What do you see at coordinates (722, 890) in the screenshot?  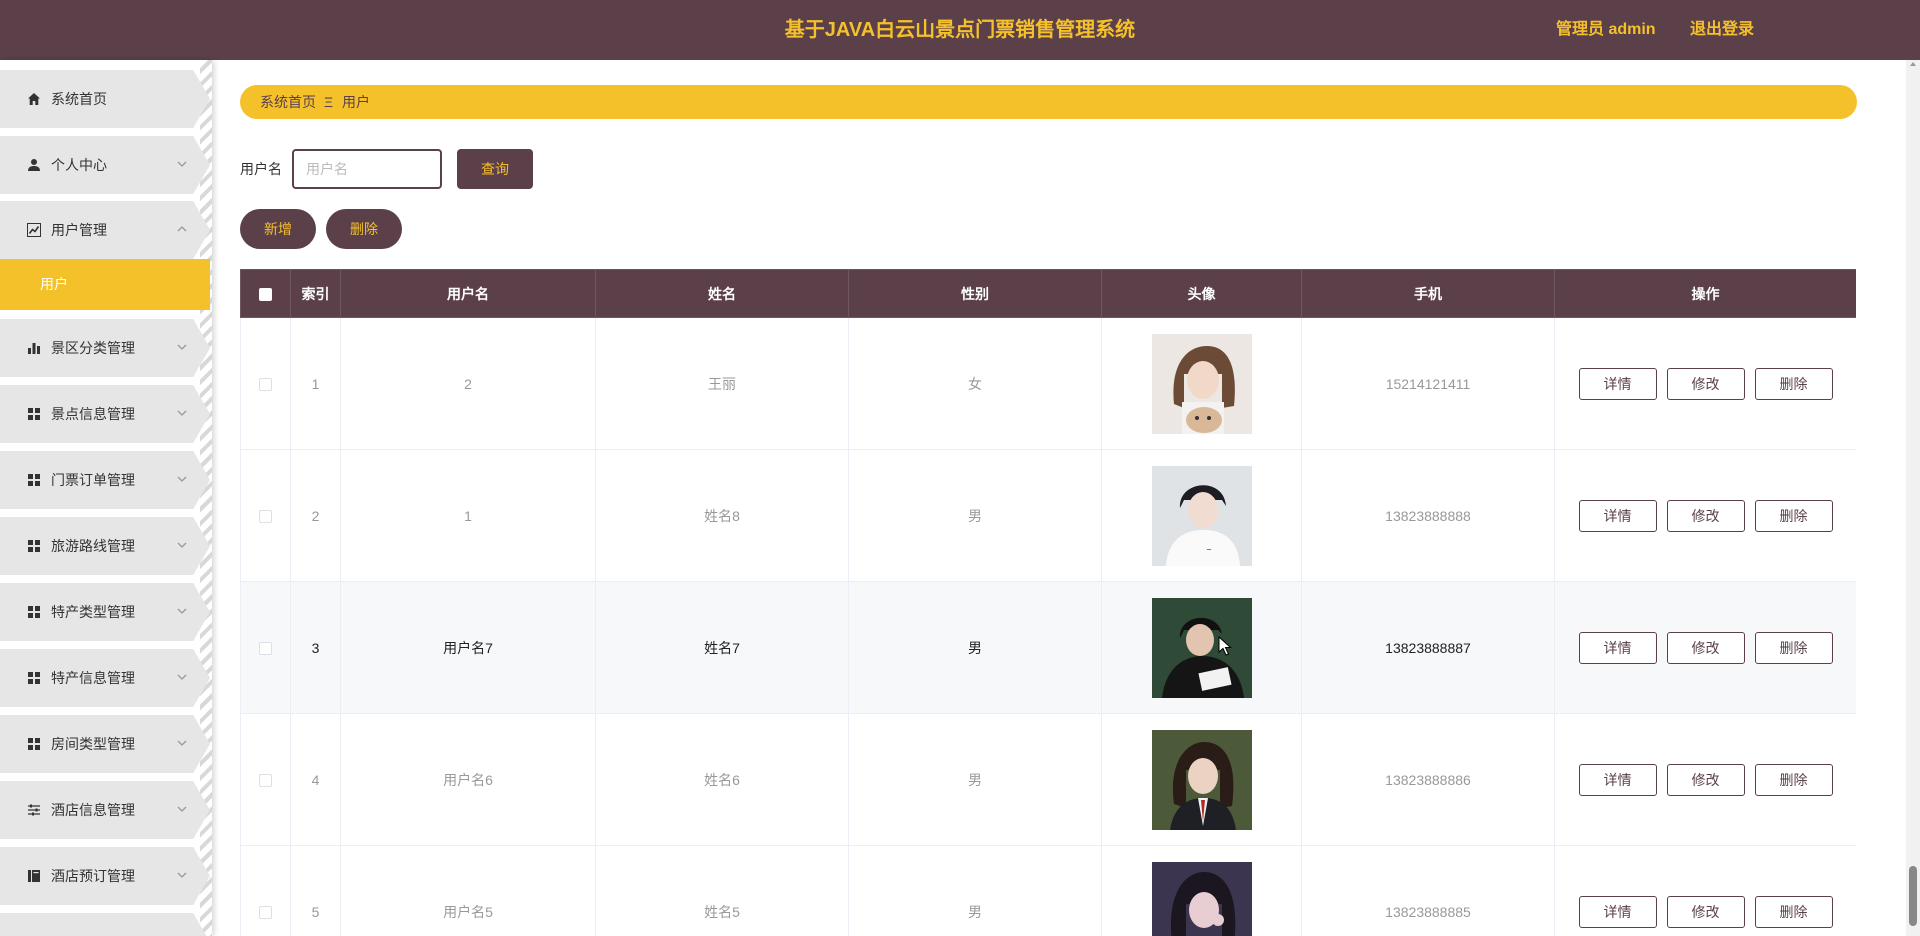 I see `cell-name: 姓名5` at bounding box center [722, 890].